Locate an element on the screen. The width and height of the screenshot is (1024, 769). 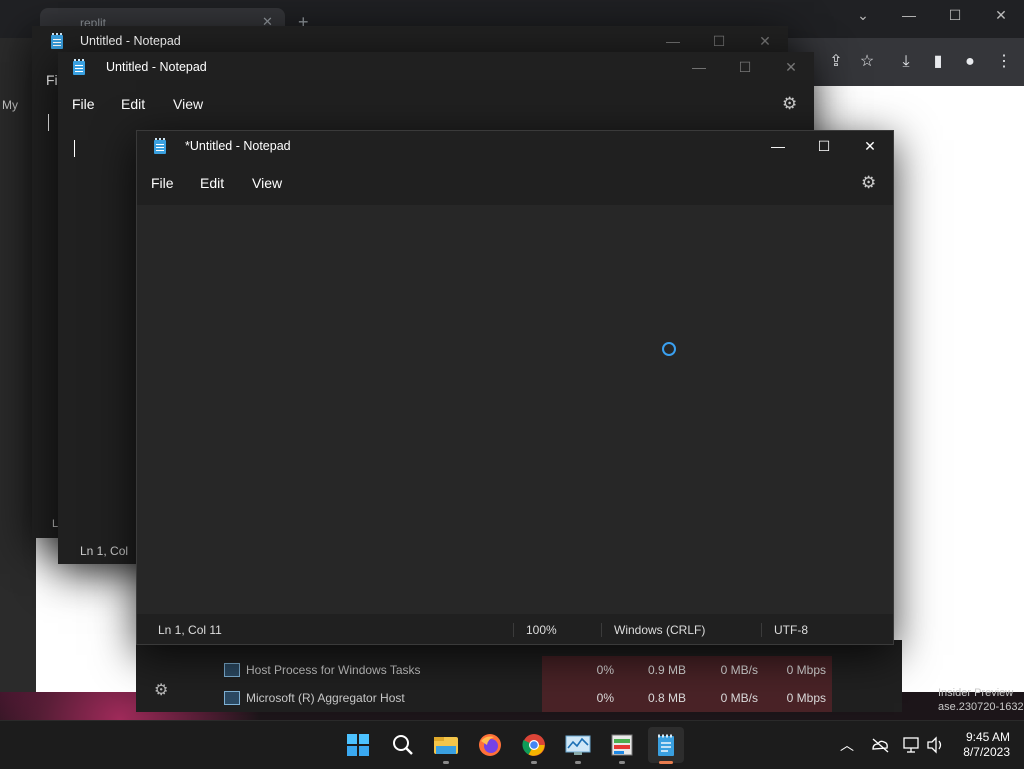
status-bar: Ln 1, Col 11 100% Windows (CRLF) UTF-8 is located at coordinates (515, 629).